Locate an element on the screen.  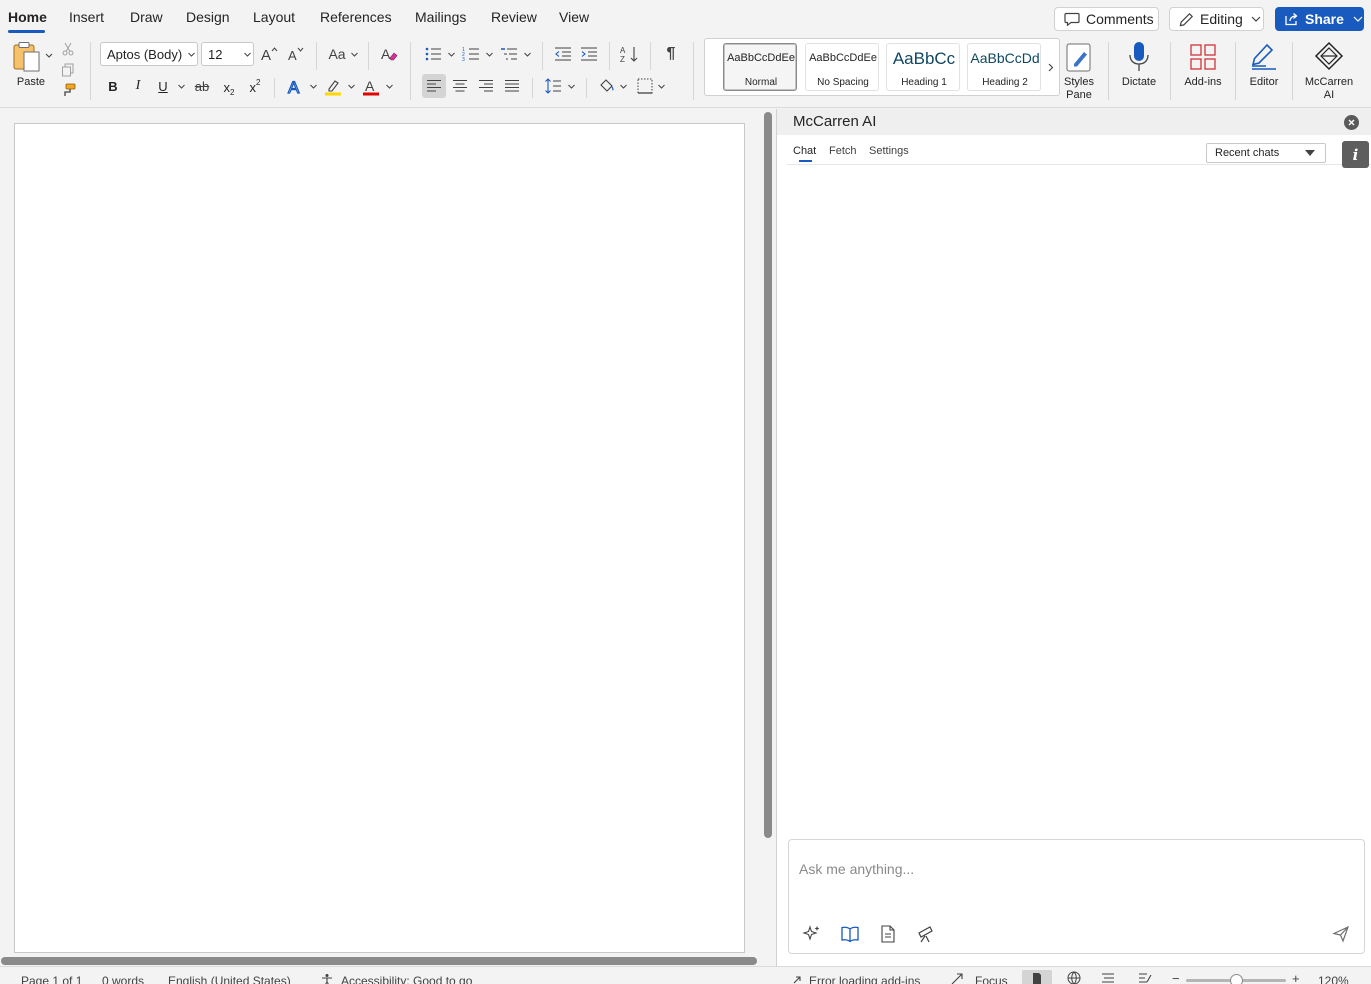
decrease-indent-button is located at coordinates (563, 54).